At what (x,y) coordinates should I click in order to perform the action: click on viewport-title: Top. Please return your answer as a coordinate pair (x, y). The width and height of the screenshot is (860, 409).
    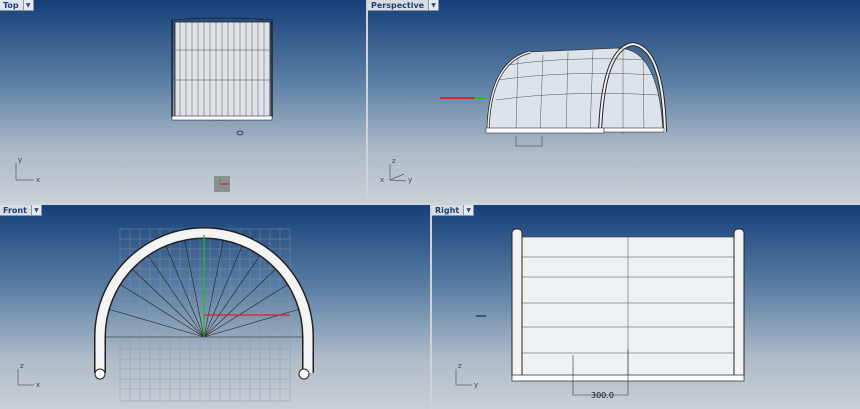
    Looking at the image, I should click on (12, 5).